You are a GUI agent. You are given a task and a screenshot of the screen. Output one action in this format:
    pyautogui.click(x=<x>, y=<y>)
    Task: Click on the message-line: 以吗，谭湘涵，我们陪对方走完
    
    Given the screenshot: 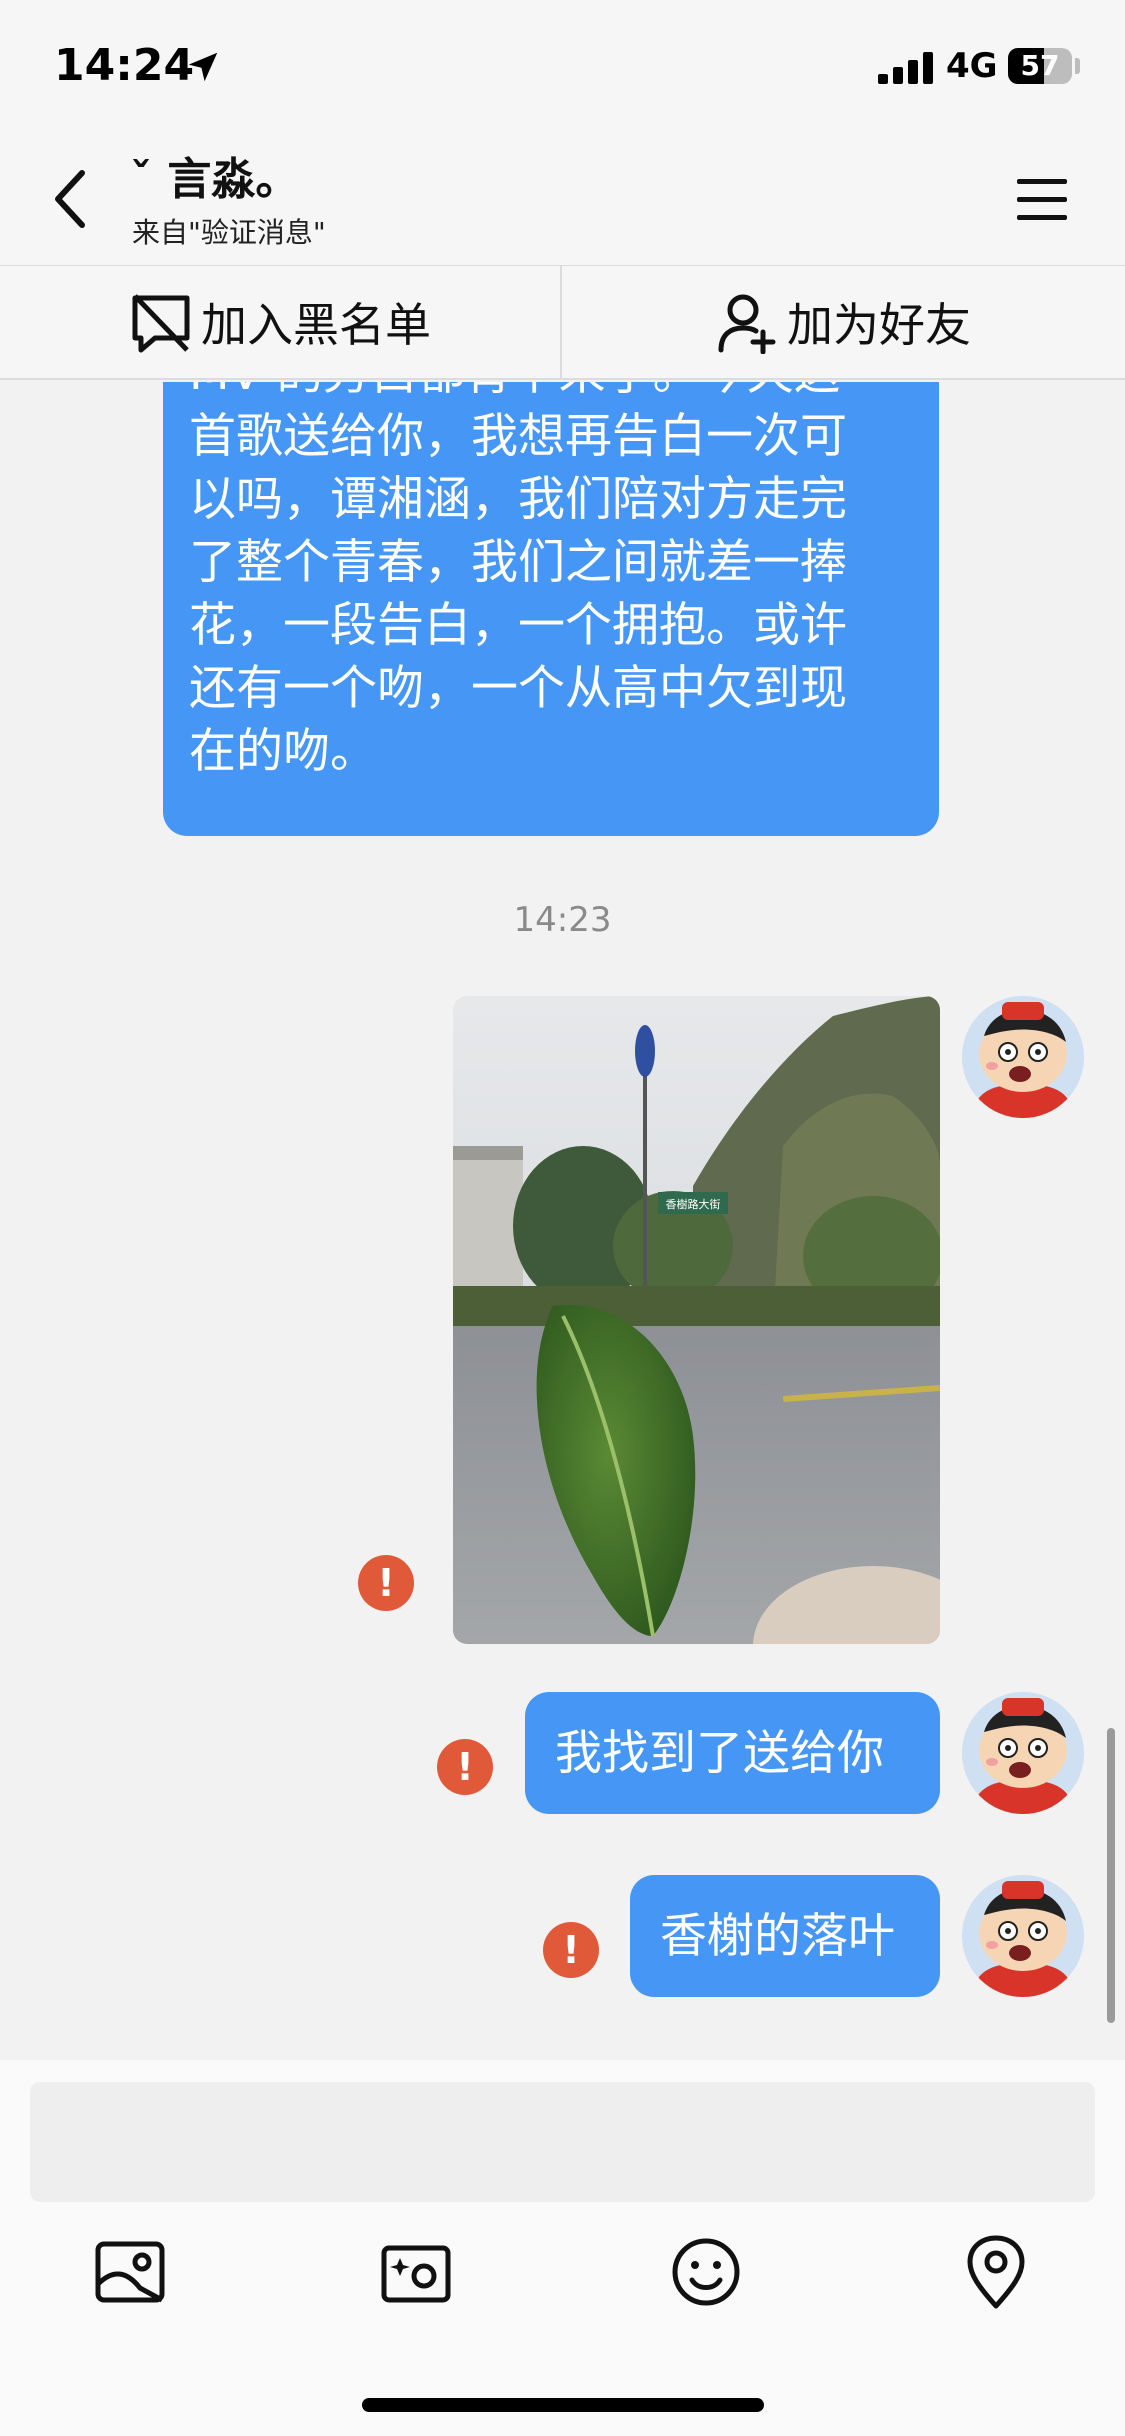 What is the action you would take?
    pyautogui.click(x=518, y=499)
    